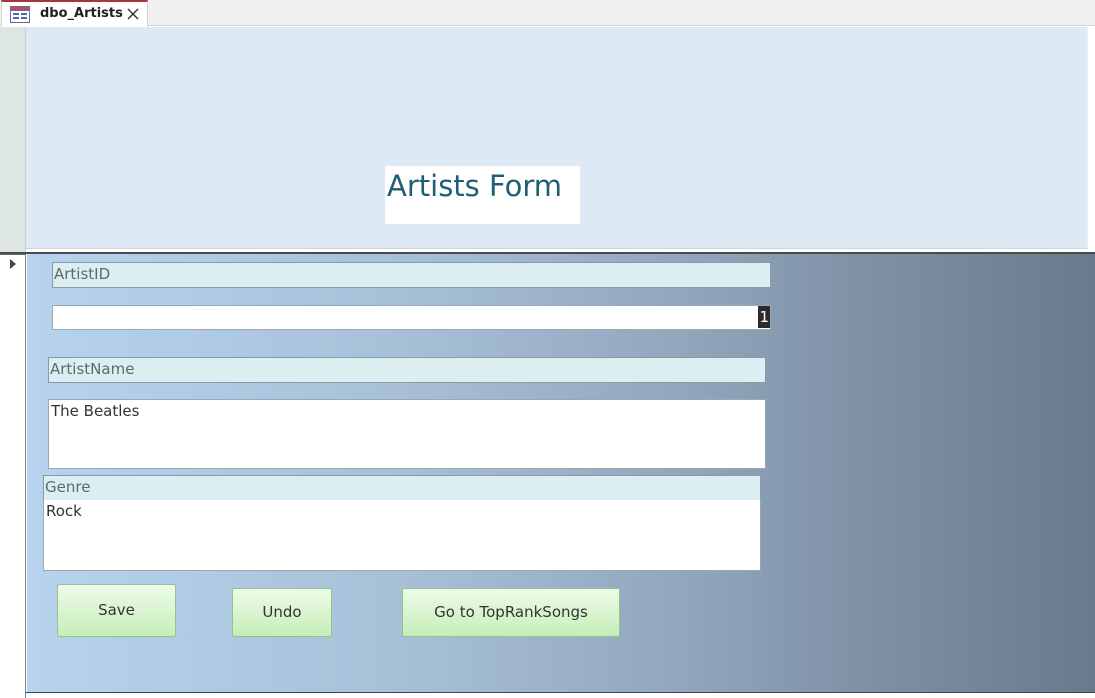 This screenshot has width=1095, height=698. I want to click on tab-label: dbo_Artists, so click(81, 13).